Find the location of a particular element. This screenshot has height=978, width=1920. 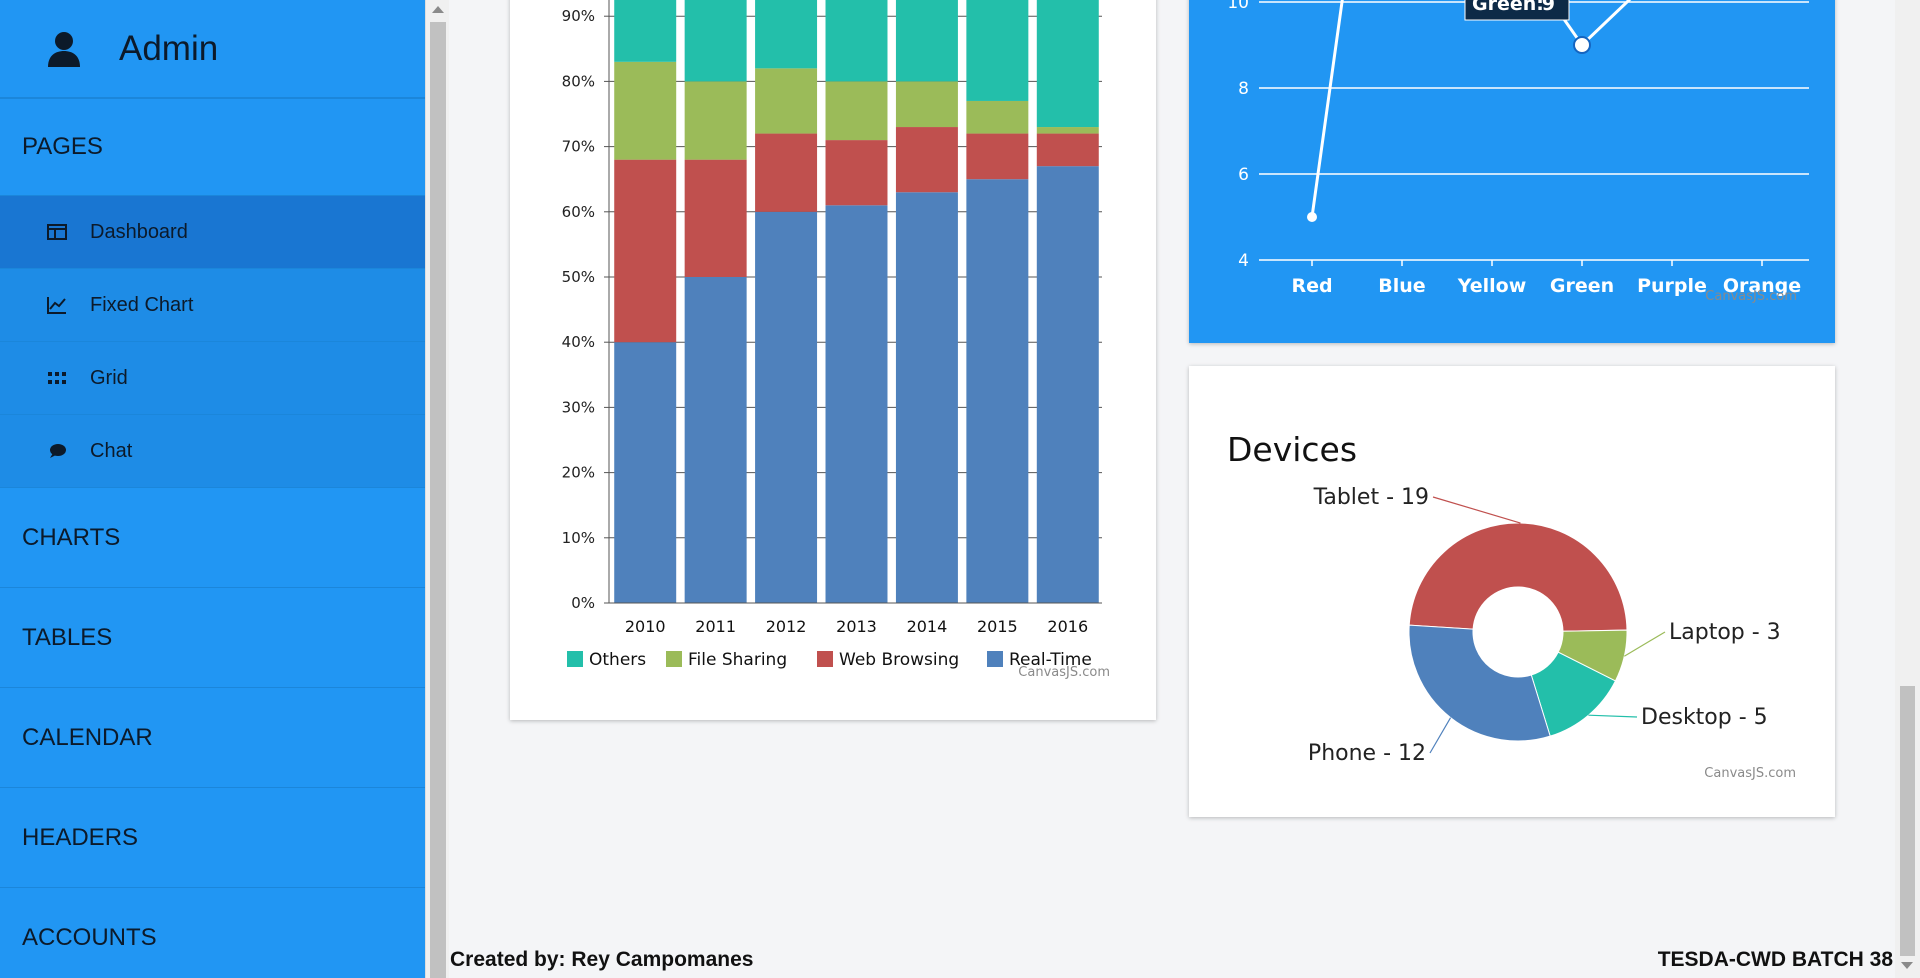

footer-credit: Created by: Rey Campomanes is located at coordinates (602, 959).